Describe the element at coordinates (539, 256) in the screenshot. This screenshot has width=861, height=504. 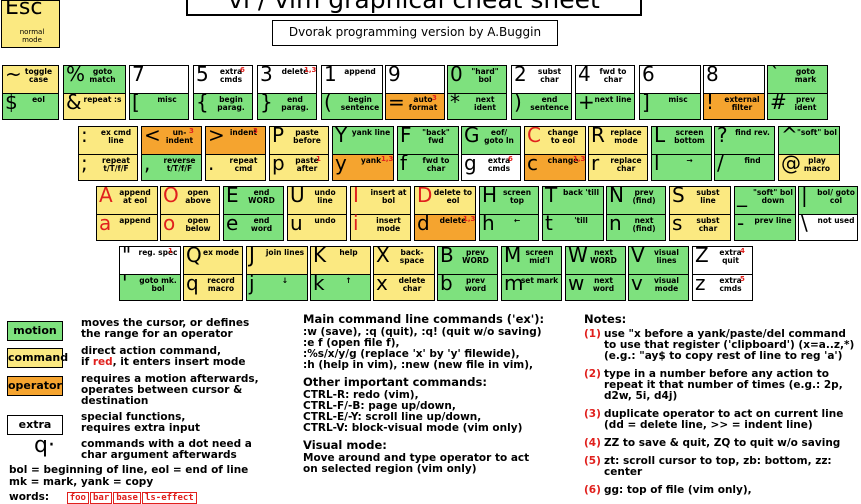
I see `key-desc: screen mid'l` at that location.